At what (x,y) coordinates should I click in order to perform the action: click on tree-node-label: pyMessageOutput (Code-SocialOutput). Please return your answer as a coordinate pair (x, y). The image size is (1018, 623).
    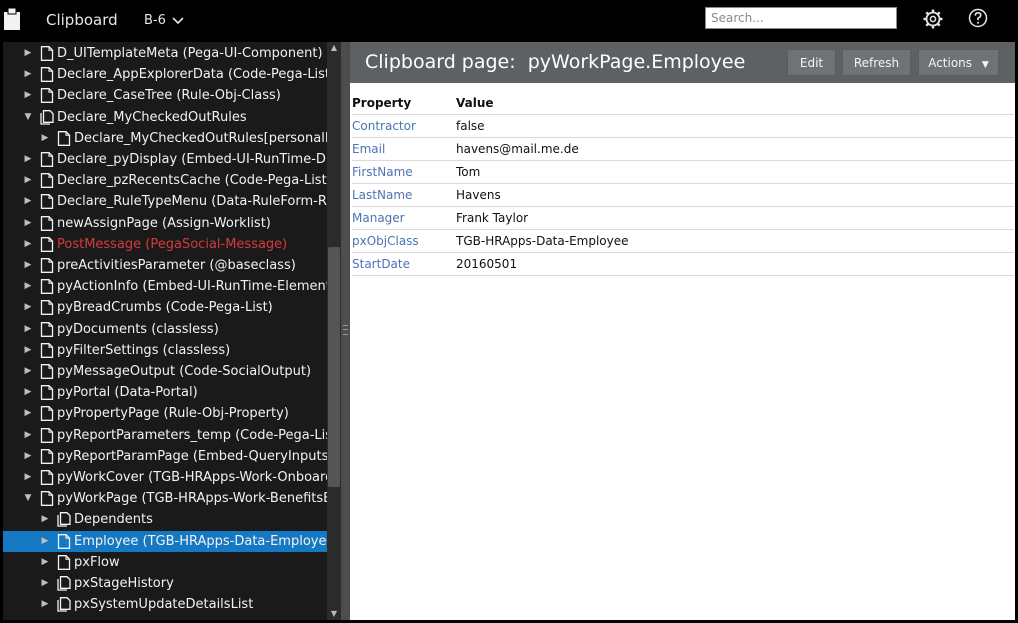
    Looking at the image, I should click on (184, 371).